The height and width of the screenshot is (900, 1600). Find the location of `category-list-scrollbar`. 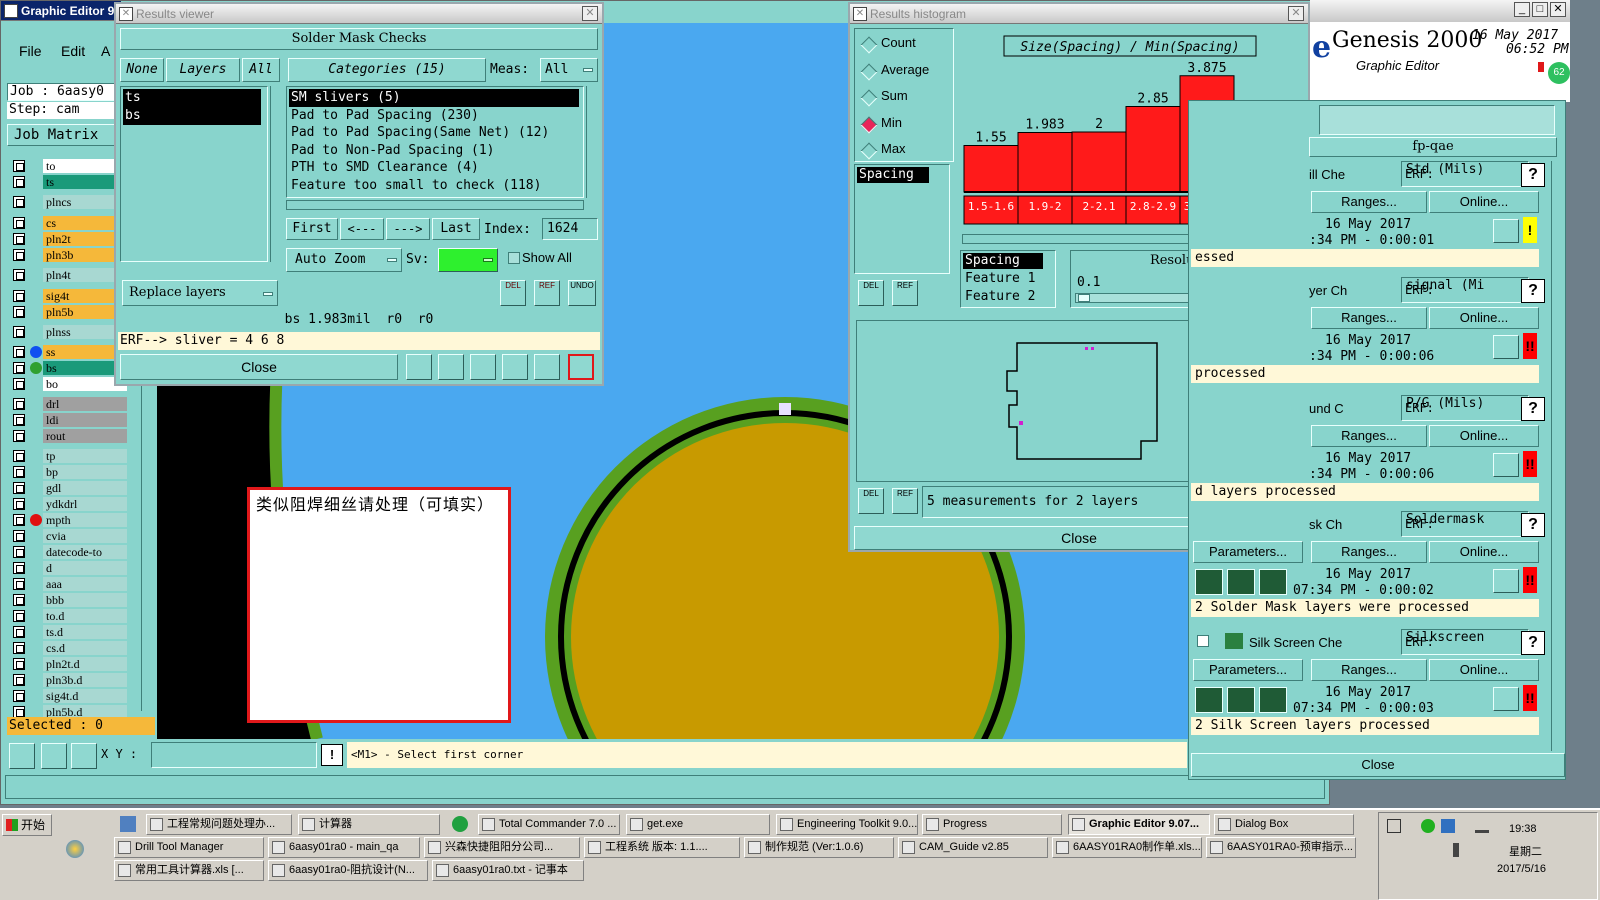

category-list-scrollbar is located at coordinates (592, 142).